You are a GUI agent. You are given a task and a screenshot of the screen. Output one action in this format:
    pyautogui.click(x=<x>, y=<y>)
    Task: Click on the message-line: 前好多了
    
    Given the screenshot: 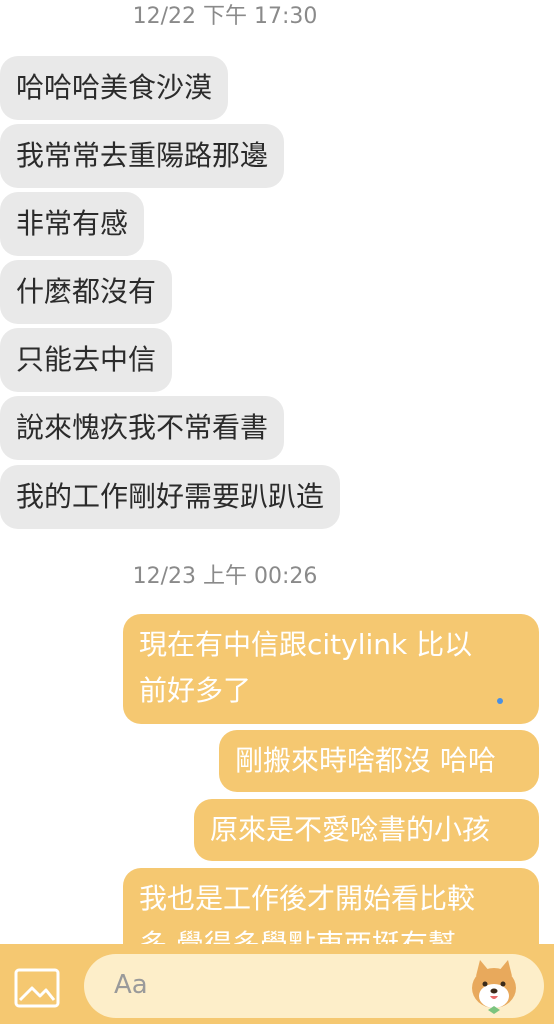 What is the action you would take?
    pyautogui.click(x=195, y=690)
    